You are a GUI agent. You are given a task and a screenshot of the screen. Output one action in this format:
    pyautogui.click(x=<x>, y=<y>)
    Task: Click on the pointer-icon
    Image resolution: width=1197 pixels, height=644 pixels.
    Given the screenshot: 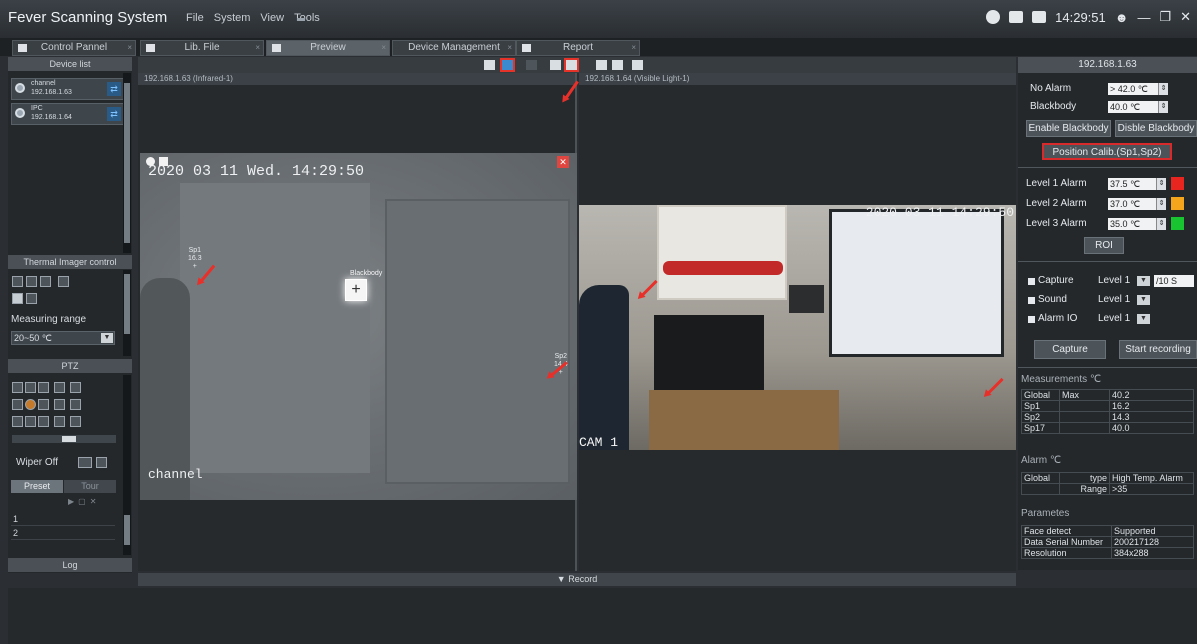 What is the action you would take?
    pyautogui.click(x=489, y=65)
    